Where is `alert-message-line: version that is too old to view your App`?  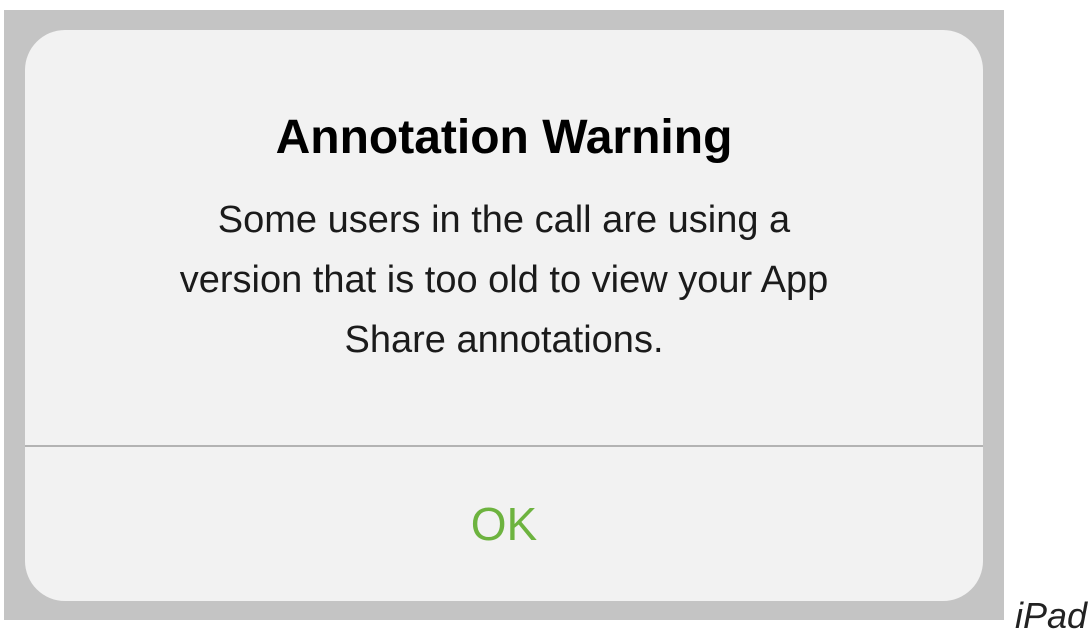 alert-message-line: version that is too old to view your App is located at coordinates (504, 280).